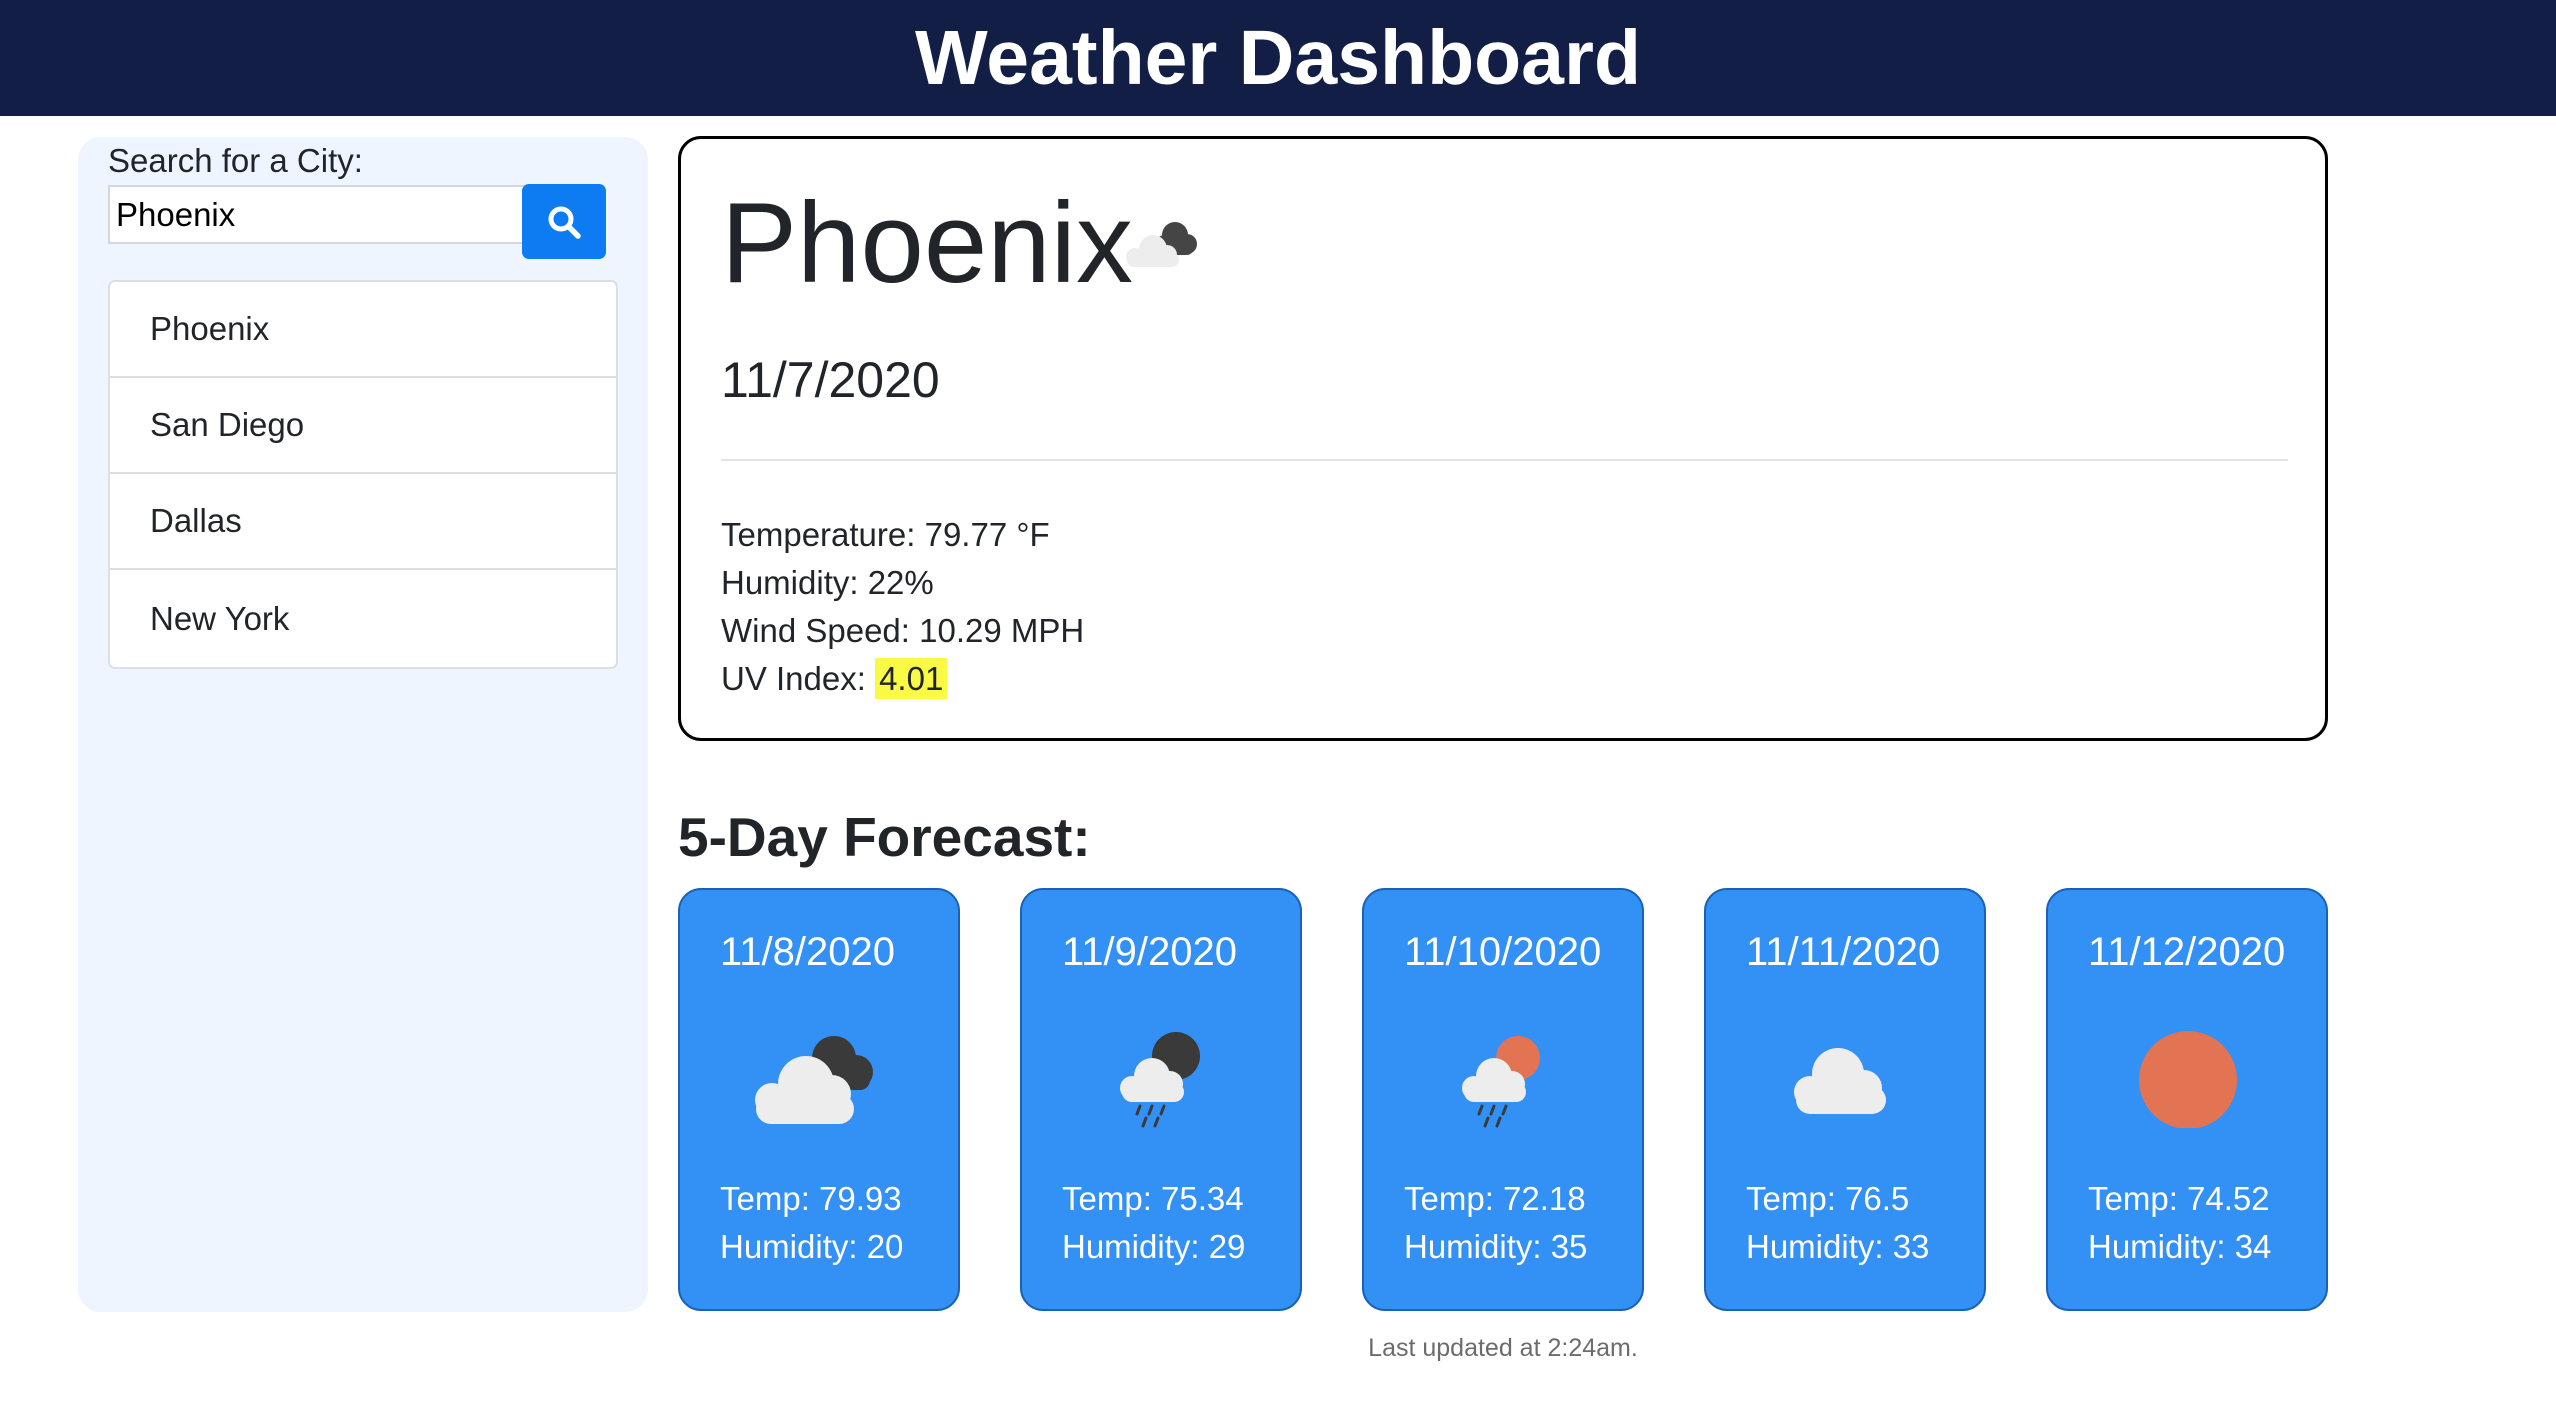 This screenshot has width=2556, height=1412. What do you see at coordinates (328, 214) in the screenshot?
I see `search-input` at bounding box center [328, 214].